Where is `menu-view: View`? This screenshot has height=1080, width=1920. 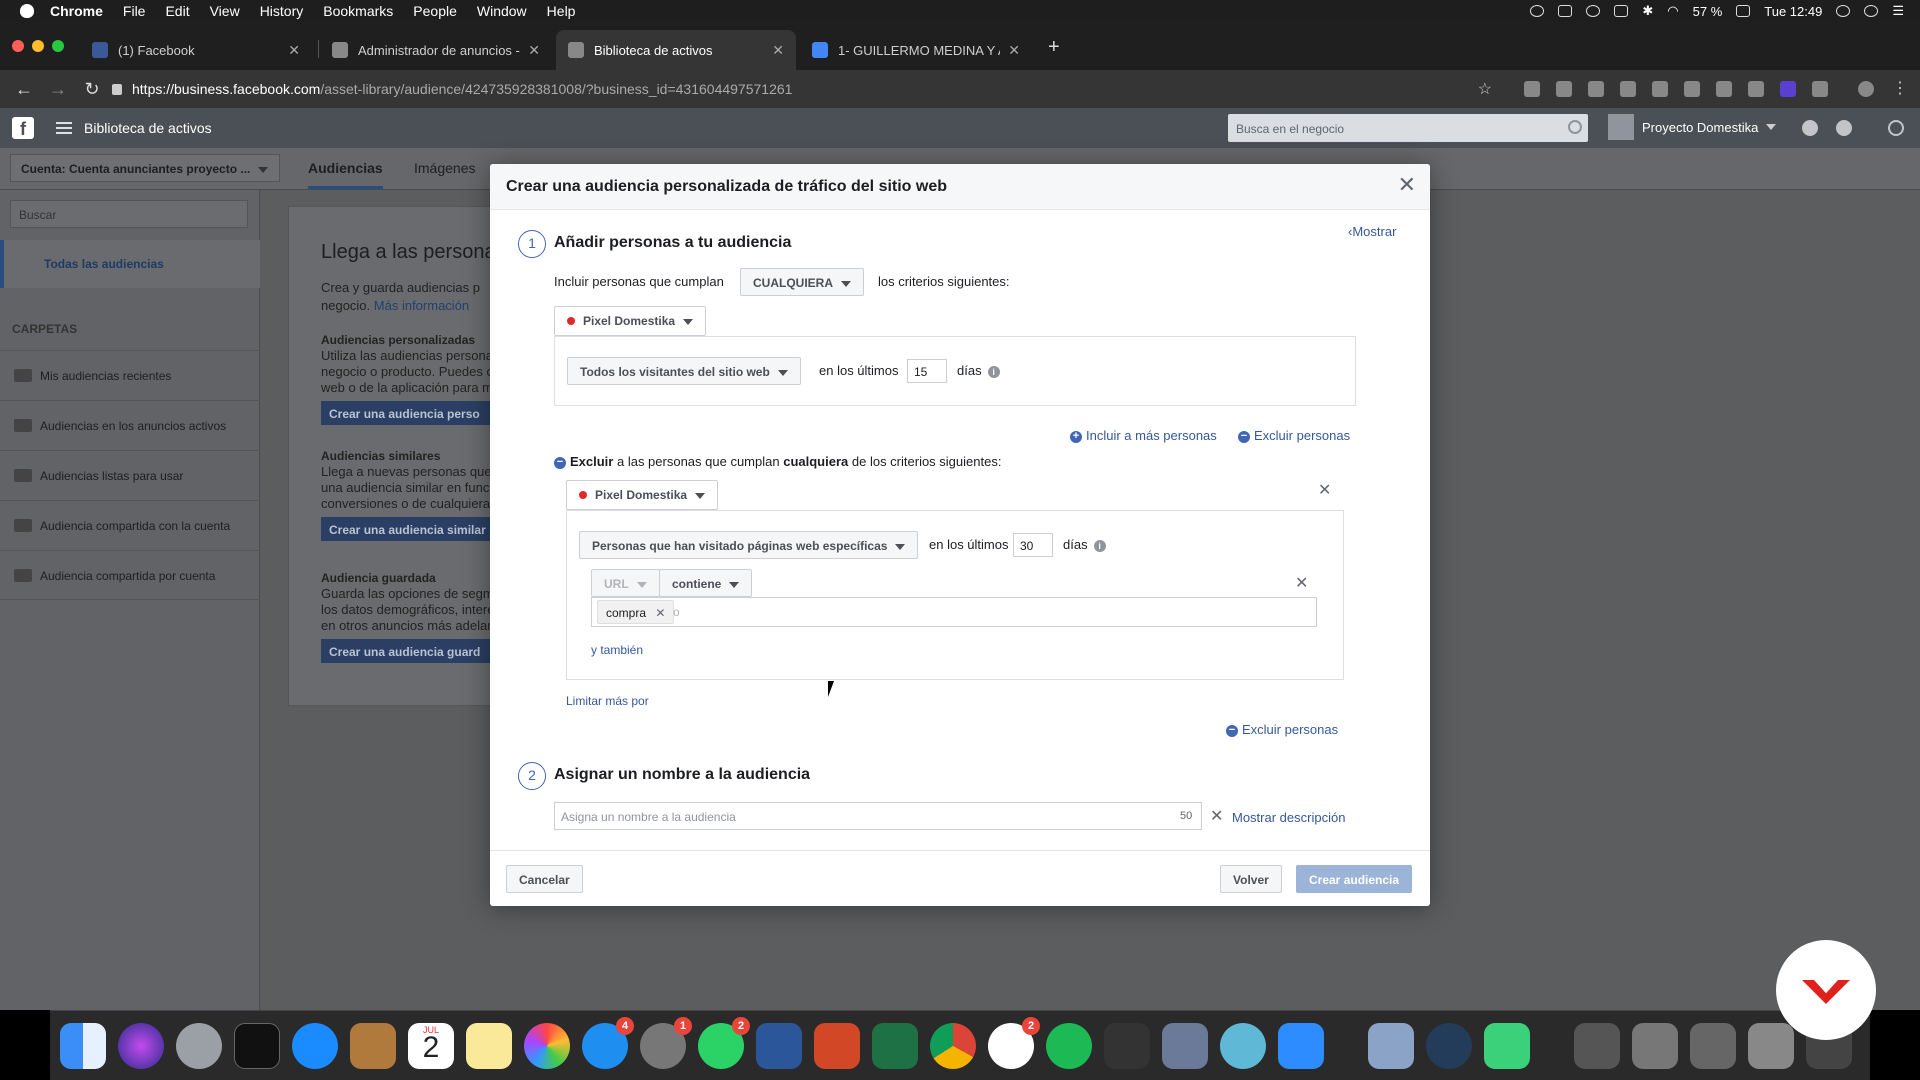 menu-view: View is located at coordinates (225, 11).